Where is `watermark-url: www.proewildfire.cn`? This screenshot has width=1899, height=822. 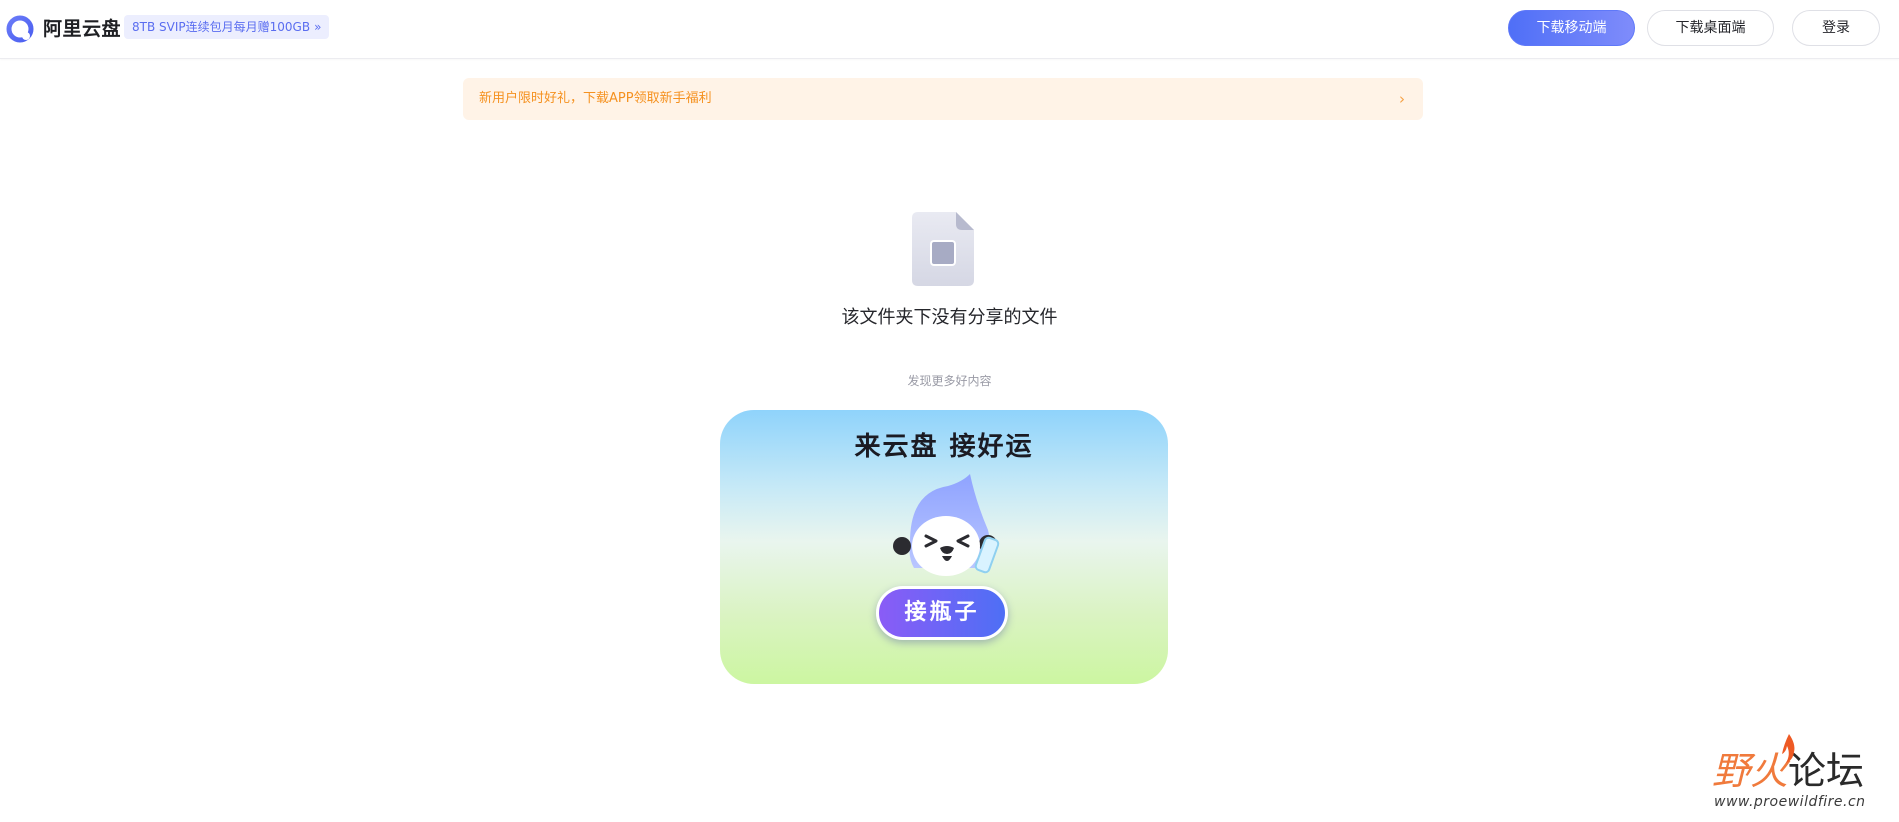
watermark-url: www.proewildfire.cn is located at coordinates (1790, 802).